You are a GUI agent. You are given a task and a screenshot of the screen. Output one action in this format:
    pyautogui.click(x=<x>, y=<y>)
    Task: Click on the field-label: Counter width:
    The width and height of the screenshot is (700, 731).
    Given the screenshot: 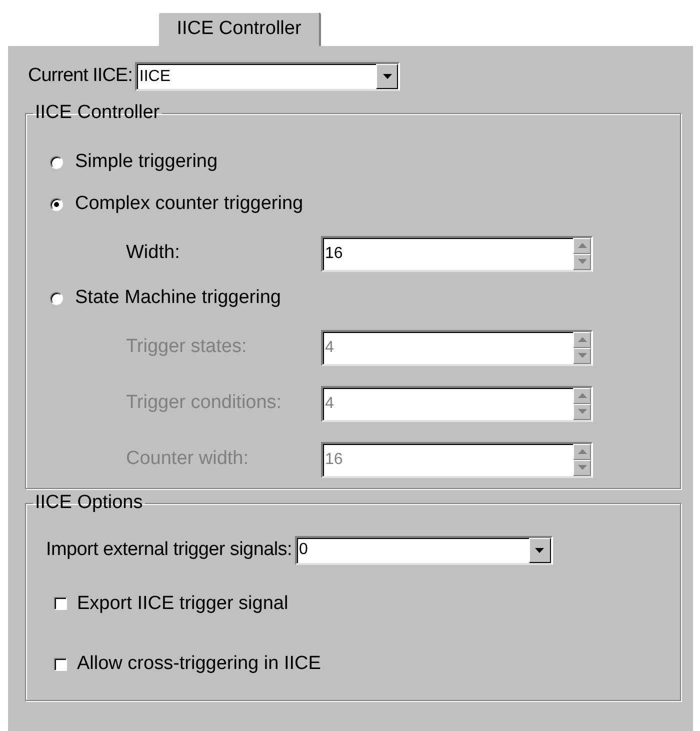 What is the action you would take?
    pyautogui.click(x=187, y=459)
    